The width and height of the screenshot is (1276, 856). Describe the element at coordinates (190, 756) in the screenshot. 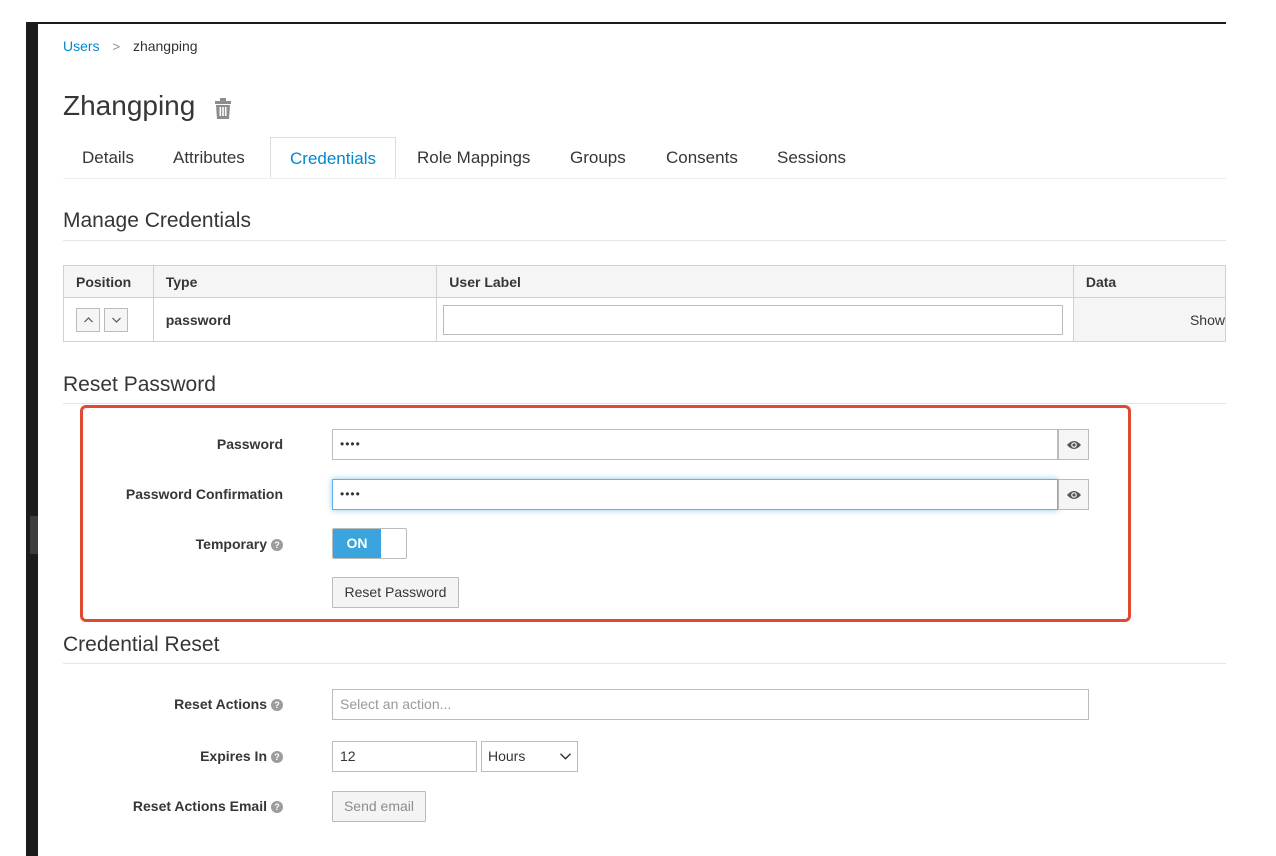

I see `expires-in-label: Expires In?` at that location.